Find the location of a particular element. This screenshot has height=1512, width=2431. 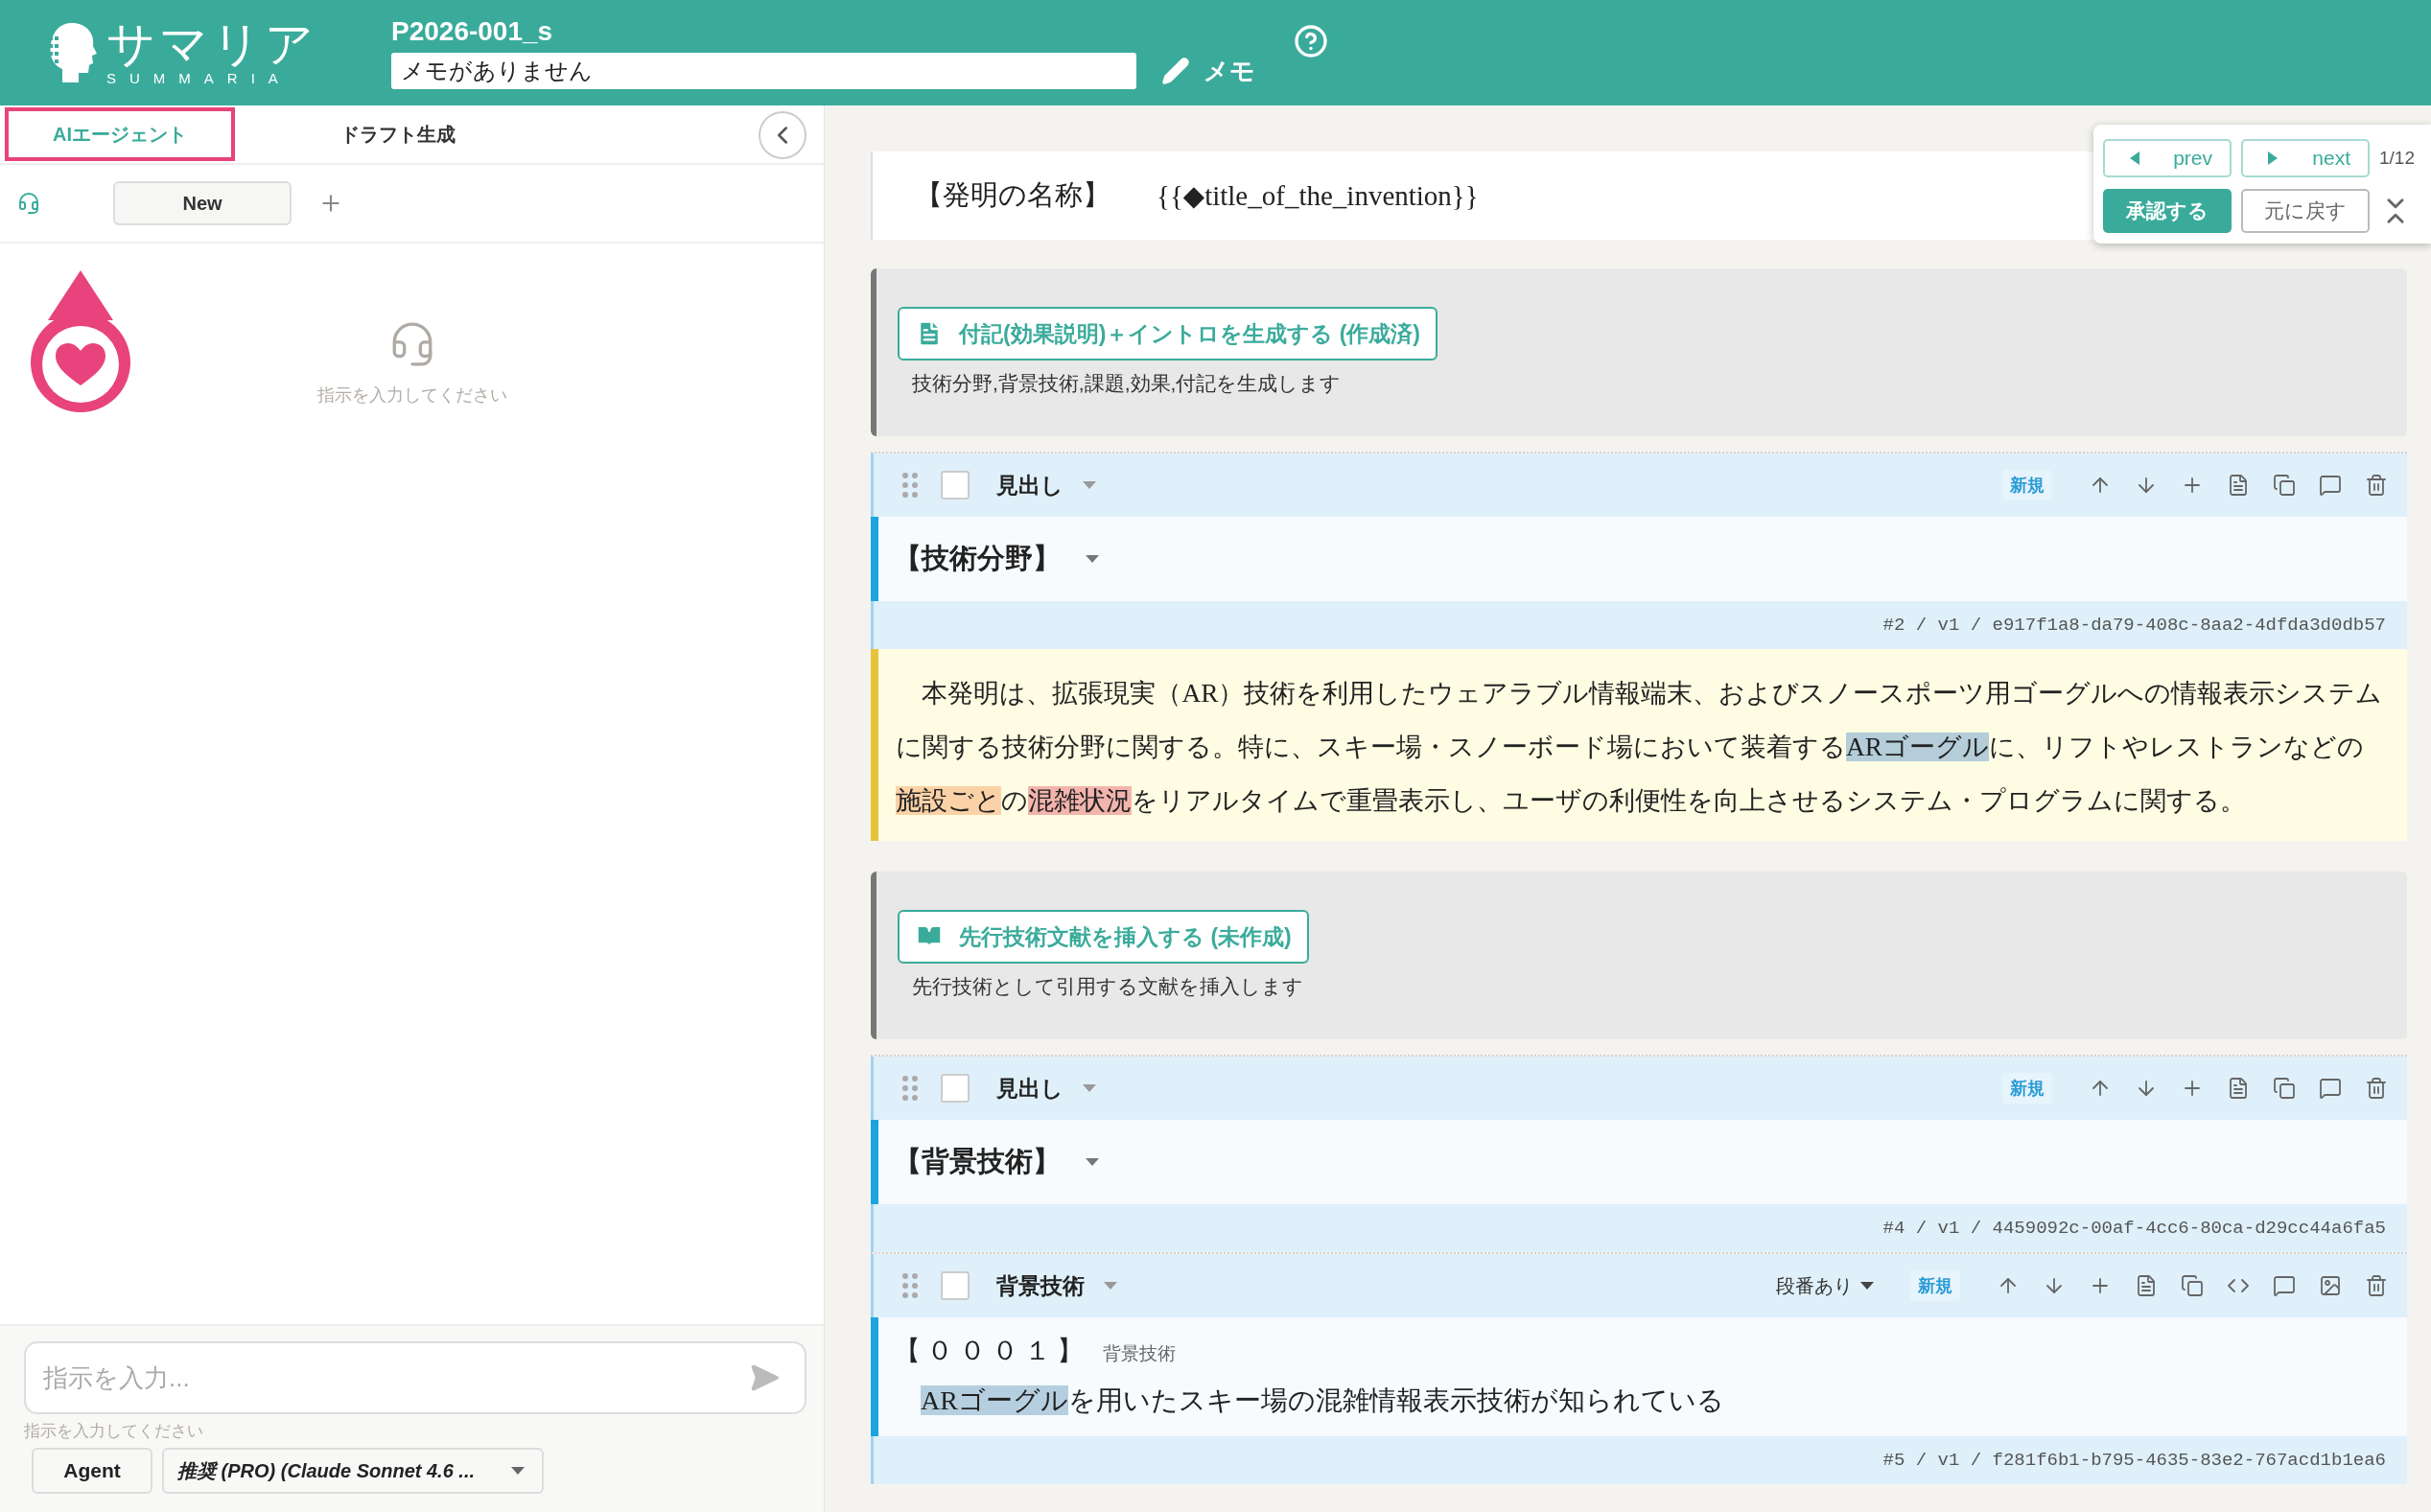

heading-text: 【背景技術】 is located at coordinates (977, 1161).